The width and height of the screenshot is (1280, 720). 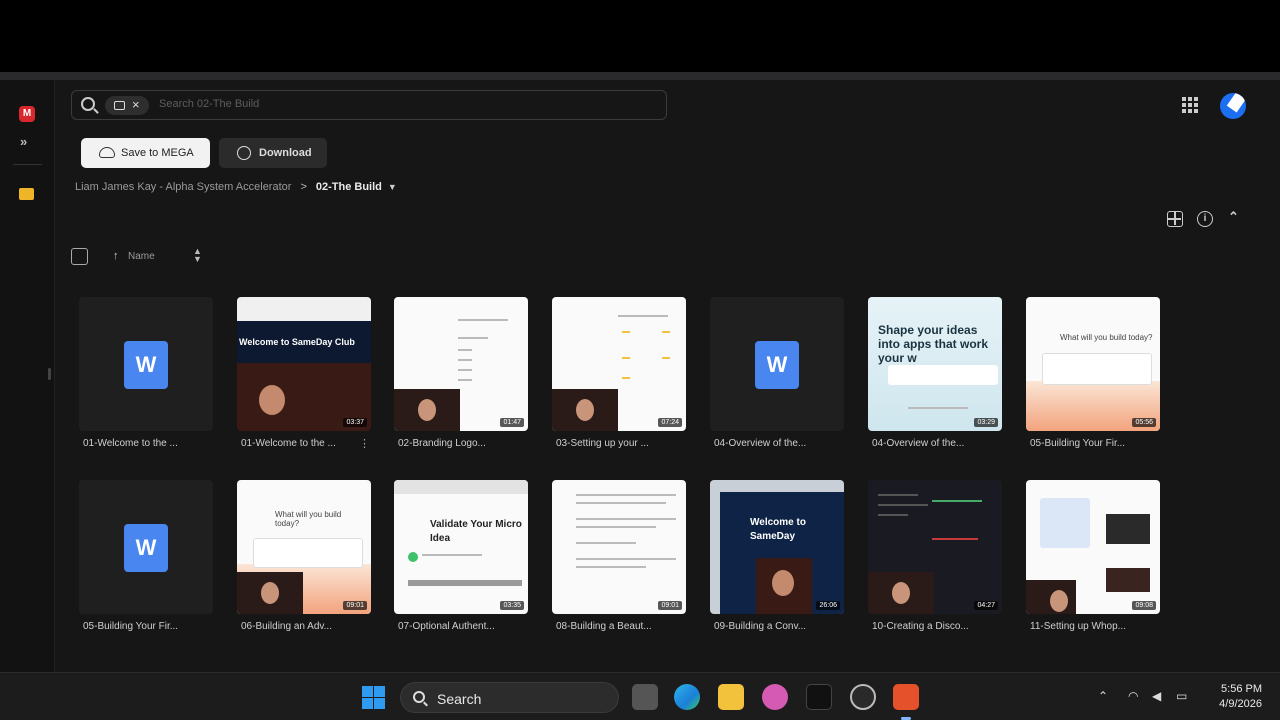 I want to click on chevron-up-icon: ⌃, so click(x=1103, y=696).